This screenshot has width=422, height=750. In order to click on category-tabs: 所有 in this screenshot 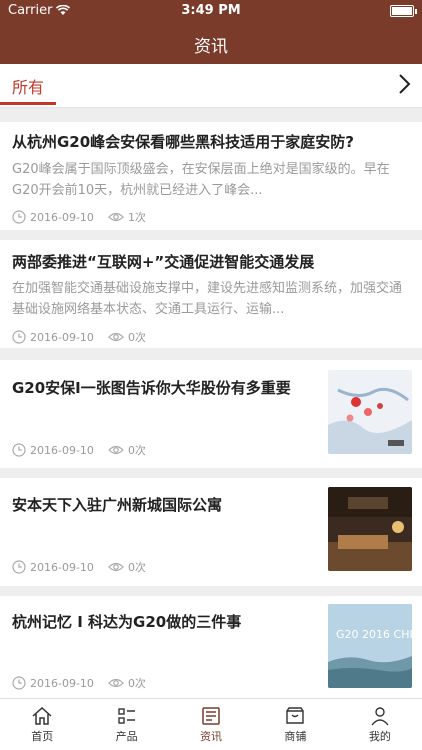, I will do `click(211, 86)`.